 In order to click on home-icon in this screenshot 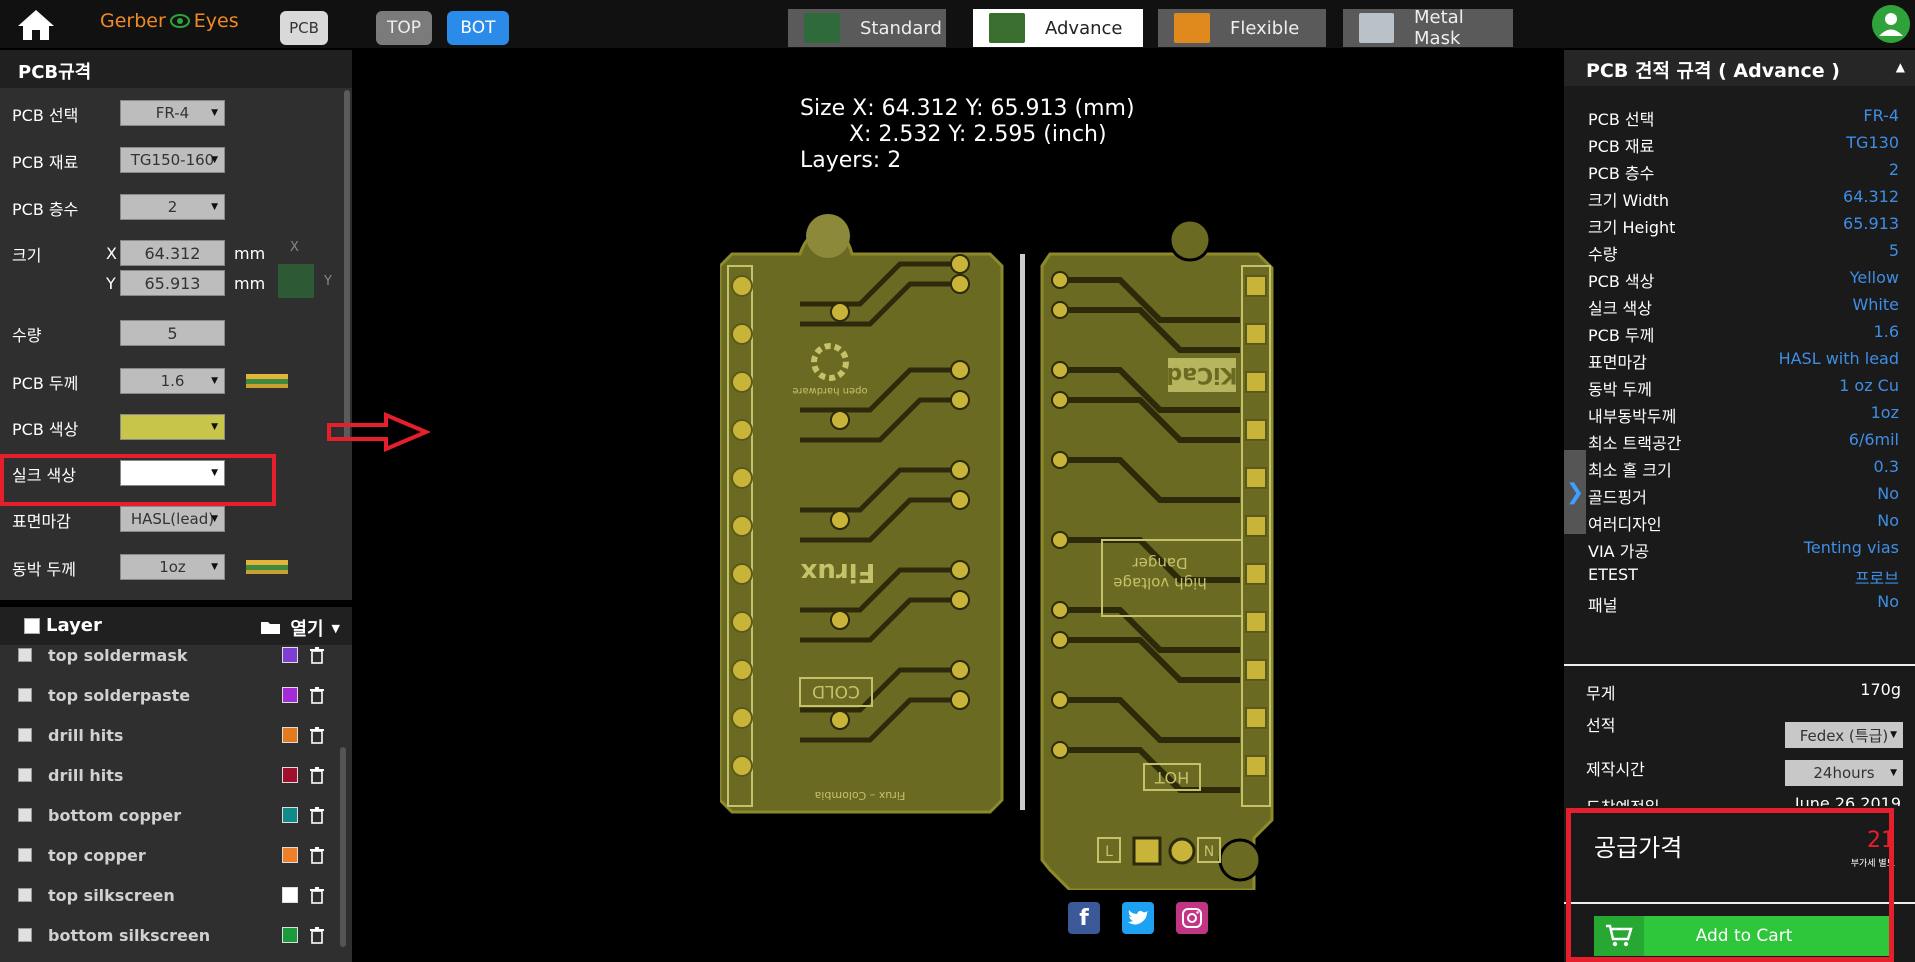, I will do `click(36, 25)`.